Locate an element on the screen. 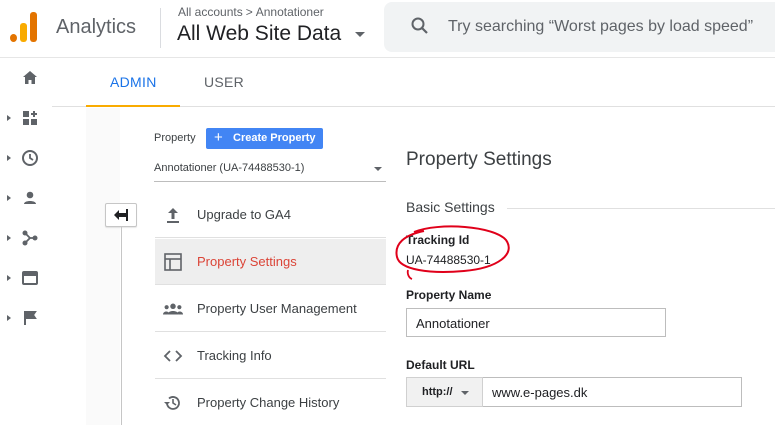 The width and height of the screenshot is (775, 425). menu-item-label: Property User Management is located at coordinates (277, 308).